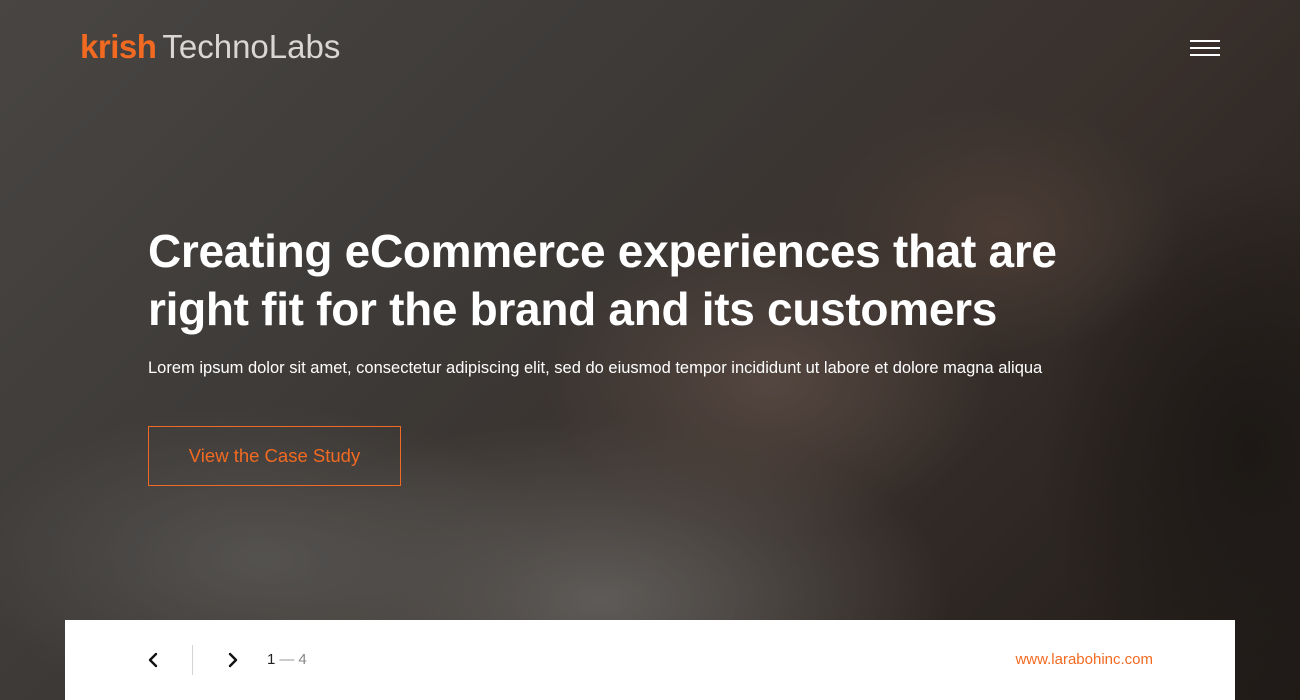  I want to click on slider-divider, so click(192, 660).